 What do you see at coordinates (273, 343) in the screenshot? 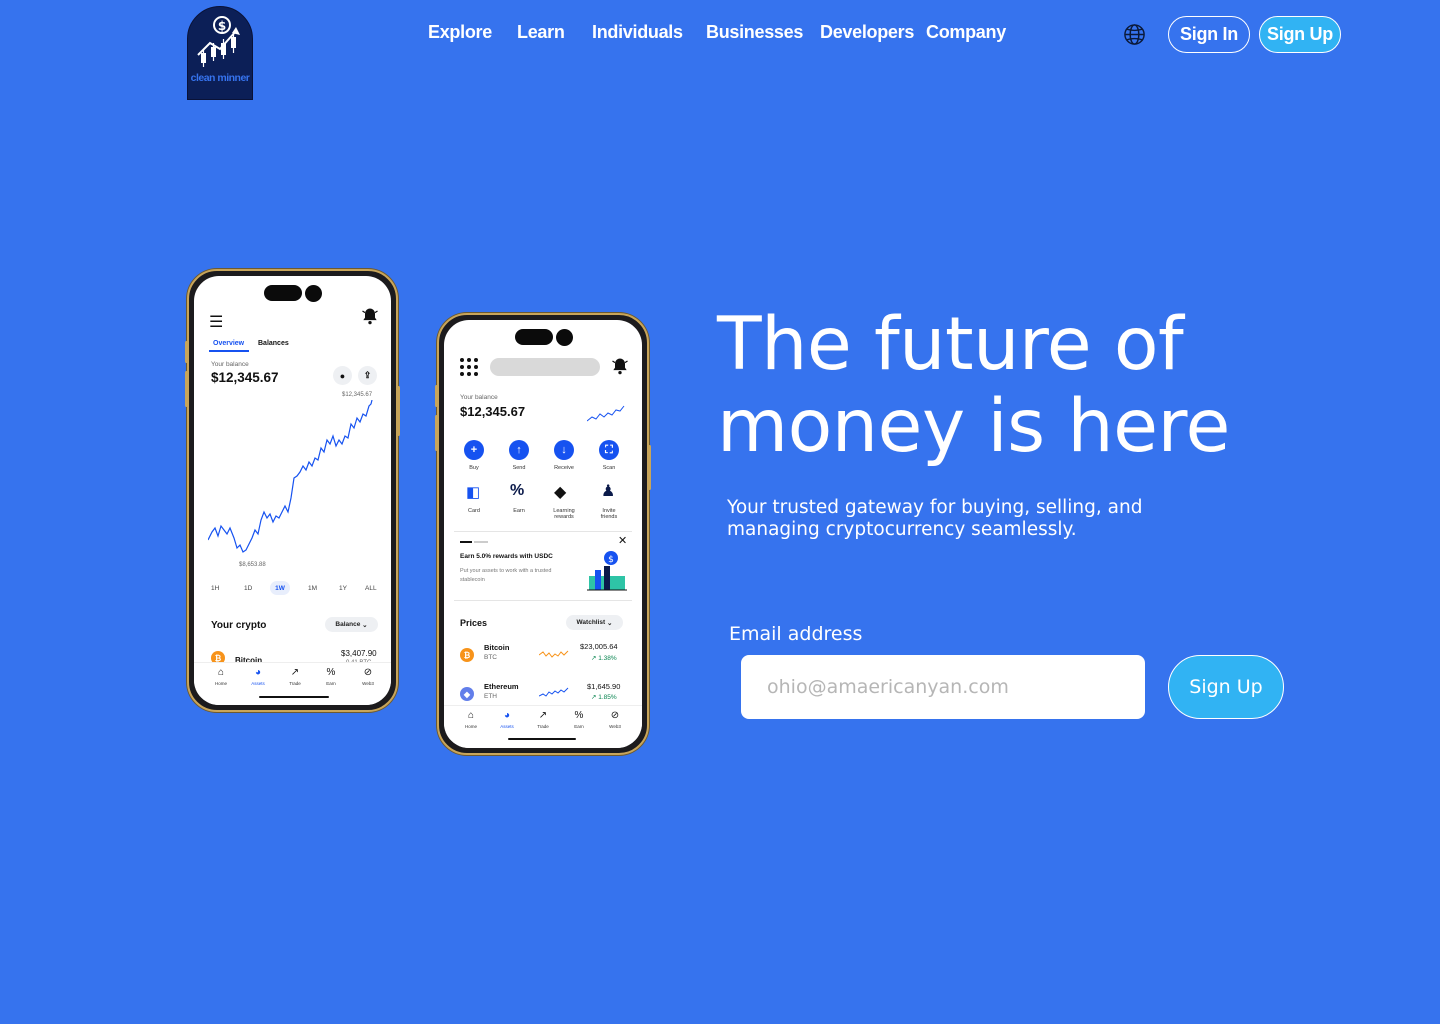
I see `tab-balances: Balances` at bounding box center [273, 343].